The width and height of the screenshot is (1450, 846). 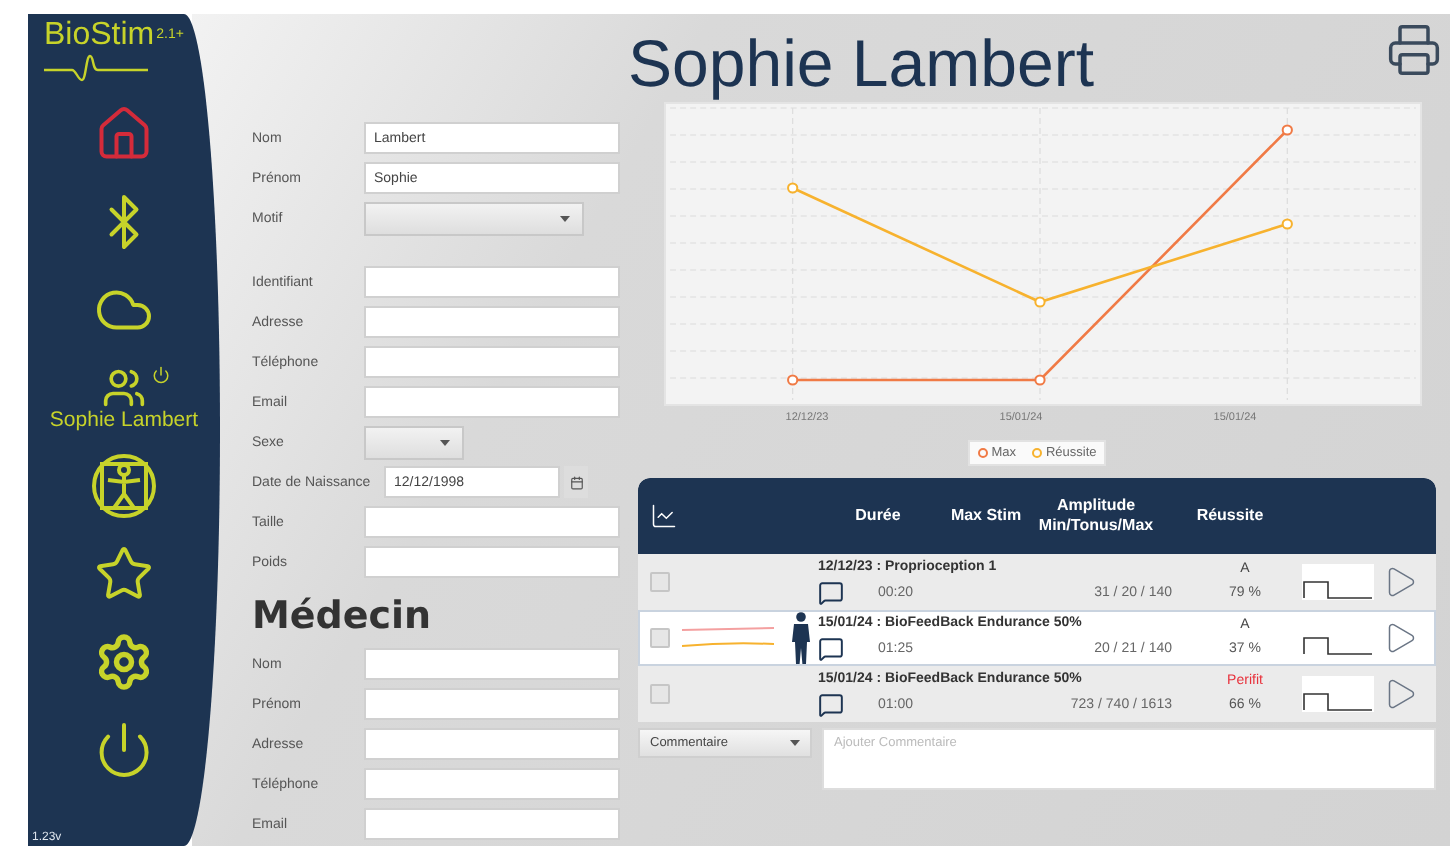 I want to click on page-title: Sophie Lambert, so click(x=861, y=64).